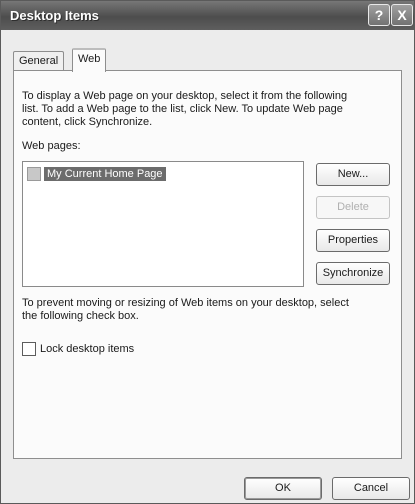 This screenshot has width=415, height=504. What do you see at coordinates (51, 146) in the screenshot?
I see `web-pages-label: Web pages:` at bounding box center [51, 146].